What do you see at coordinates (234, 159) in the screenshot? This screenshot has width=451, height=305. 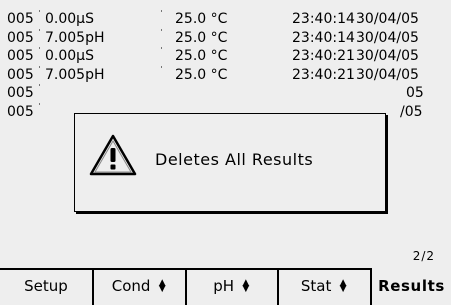 I see `dialog-message: Deletes All Results` at bounding box center [234, 159].